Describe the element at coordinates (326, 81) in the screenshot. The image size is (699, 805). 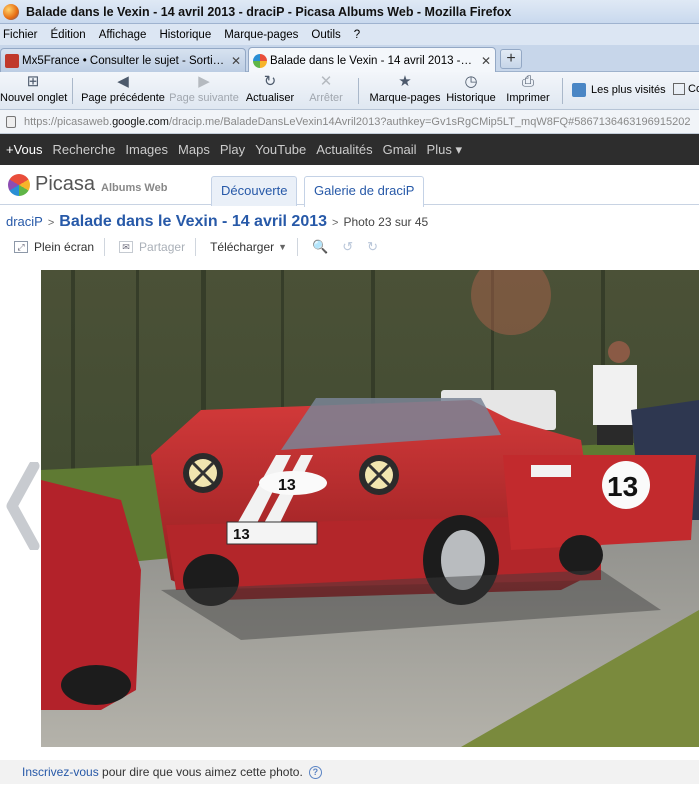
I see `stop-icon: ✕` at that location.